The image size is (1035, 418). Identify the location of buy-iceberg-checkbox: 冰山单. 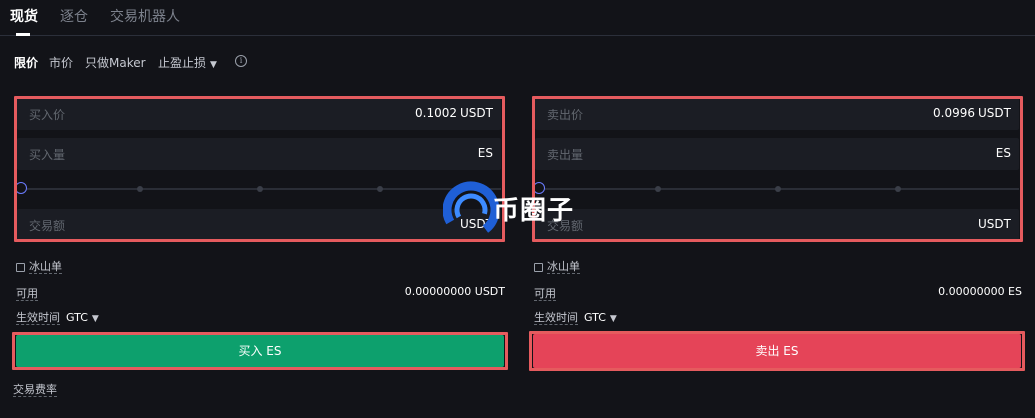
(39, 266).